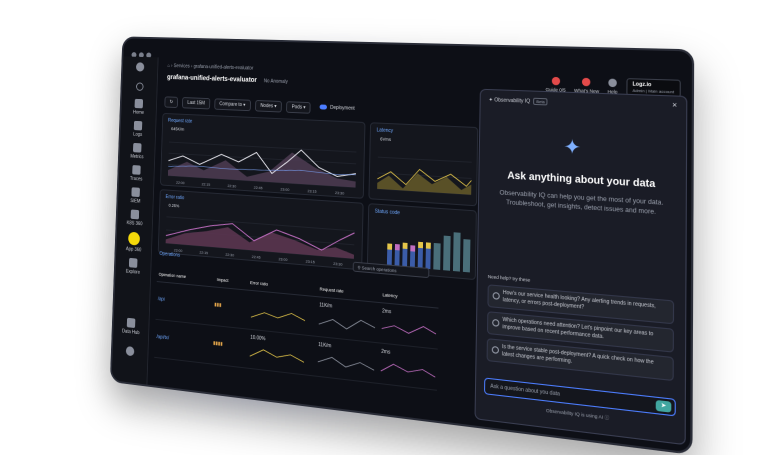  I want to click on time-range-picker: Last 15M, so click(196, 103).